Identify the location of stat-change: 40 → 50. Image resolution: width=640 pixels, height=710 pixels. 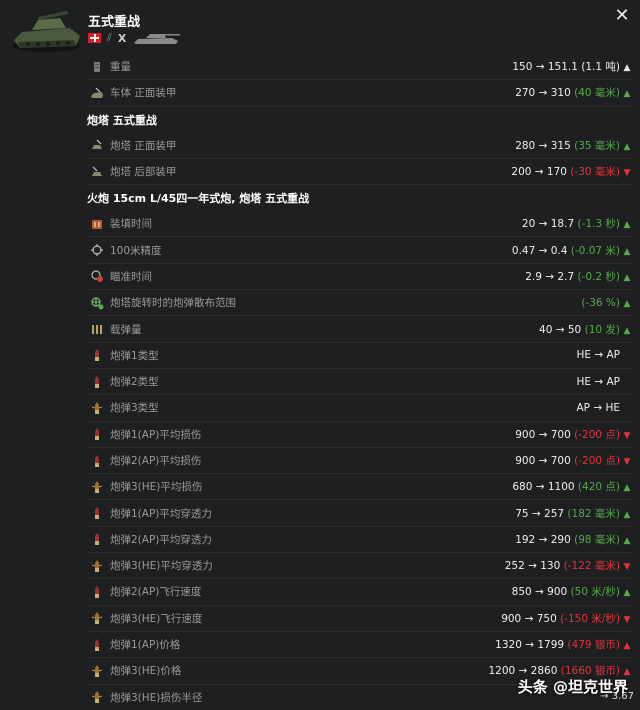
(560, 329).